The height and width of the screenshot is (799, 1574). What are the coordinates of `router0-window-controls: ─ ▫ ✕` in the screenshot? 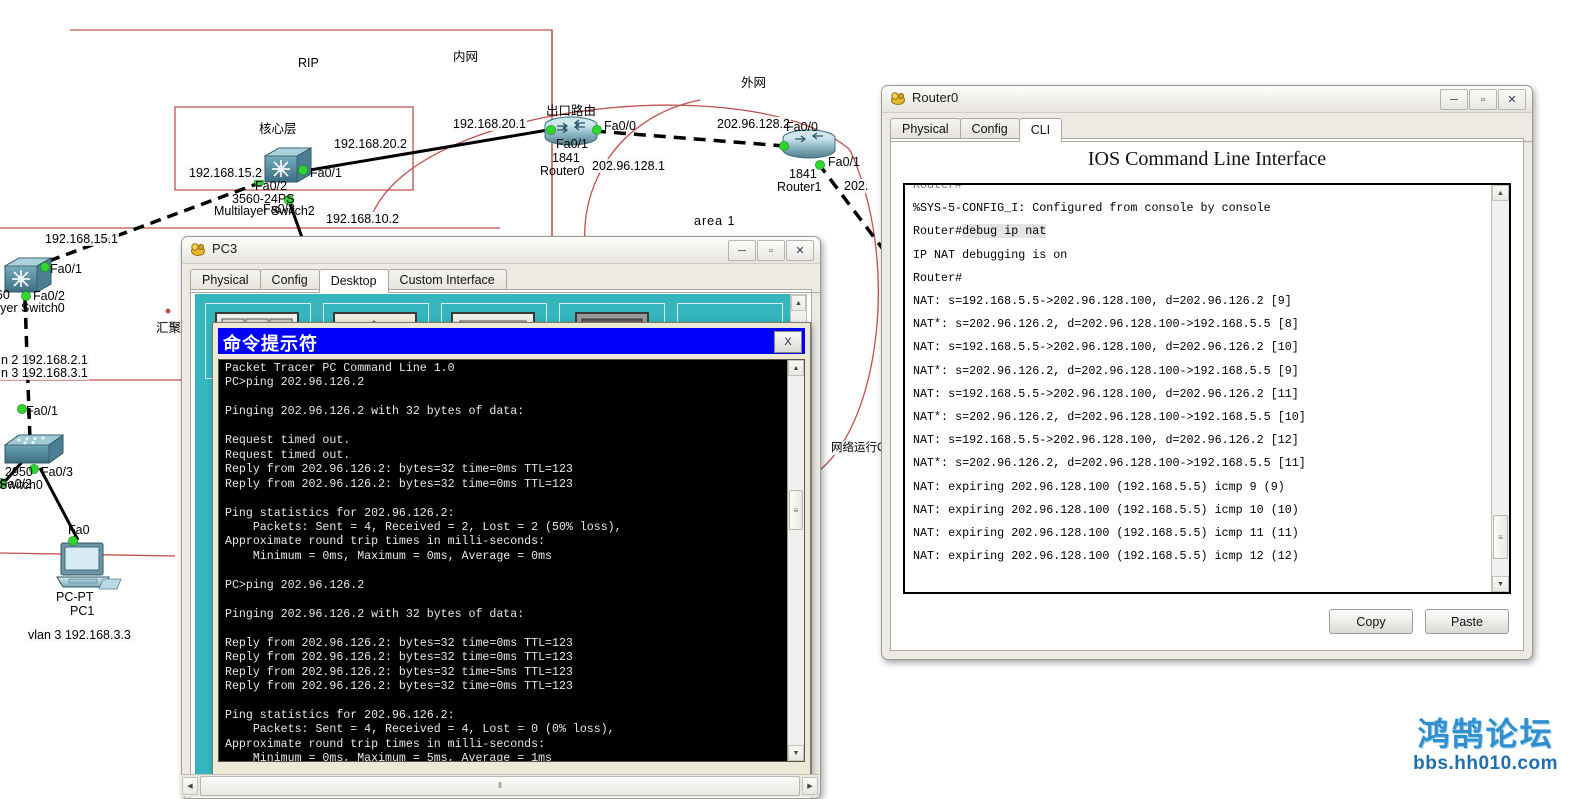 It's located at (1482, 99).